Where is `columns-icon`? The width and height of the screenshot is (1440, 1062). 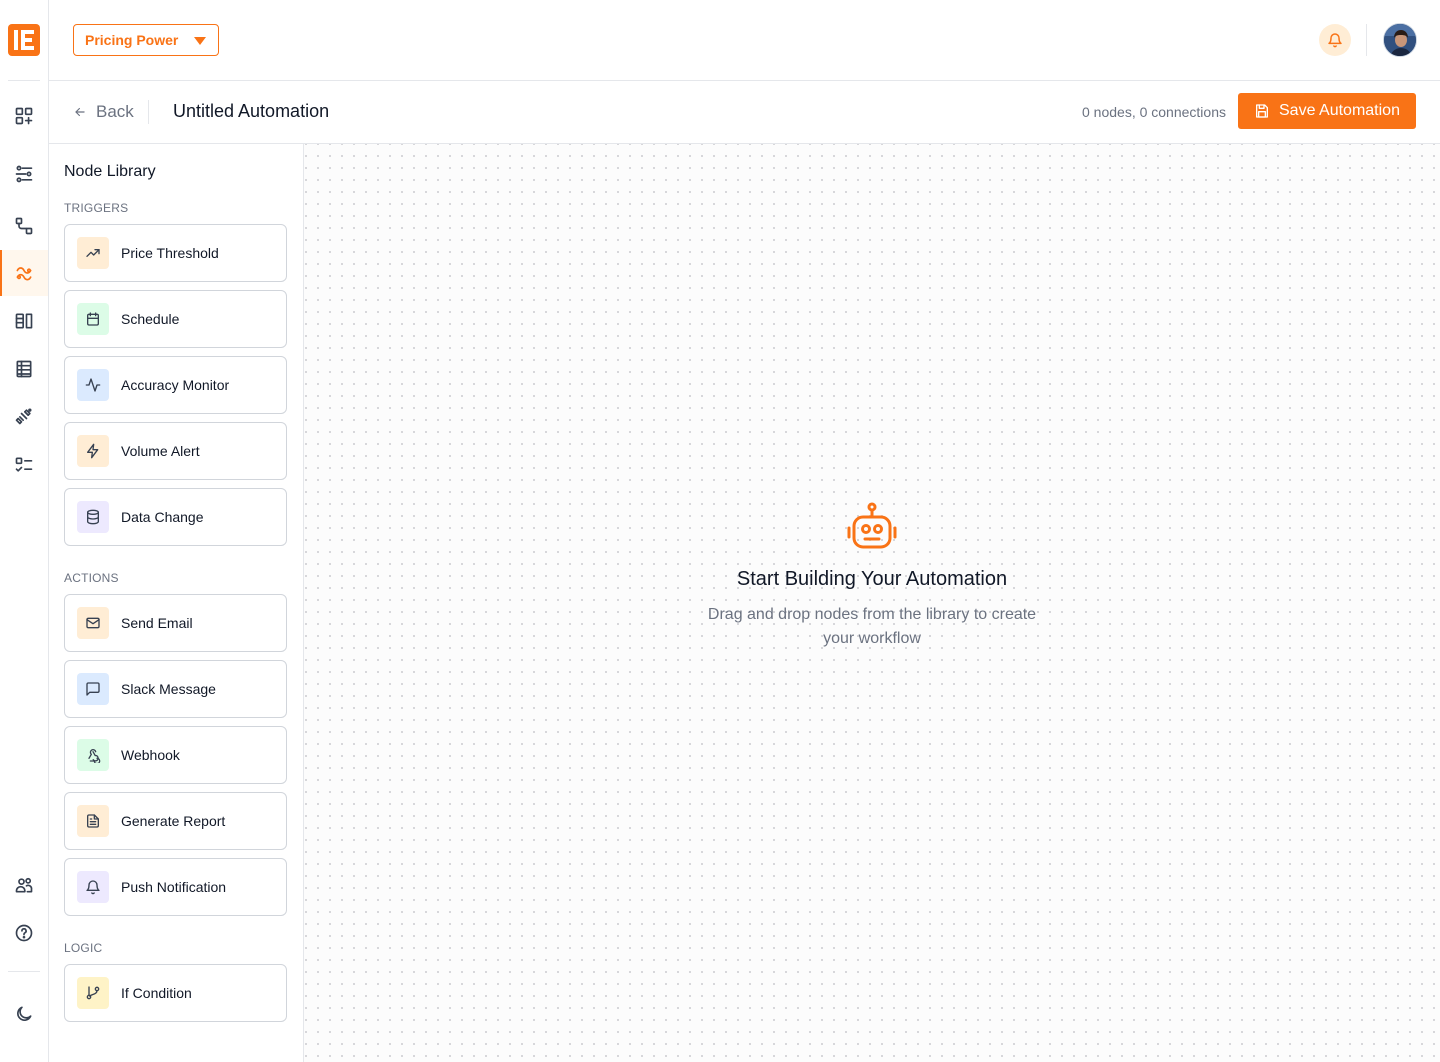 columns-icon is located at coordinates (24, 321).